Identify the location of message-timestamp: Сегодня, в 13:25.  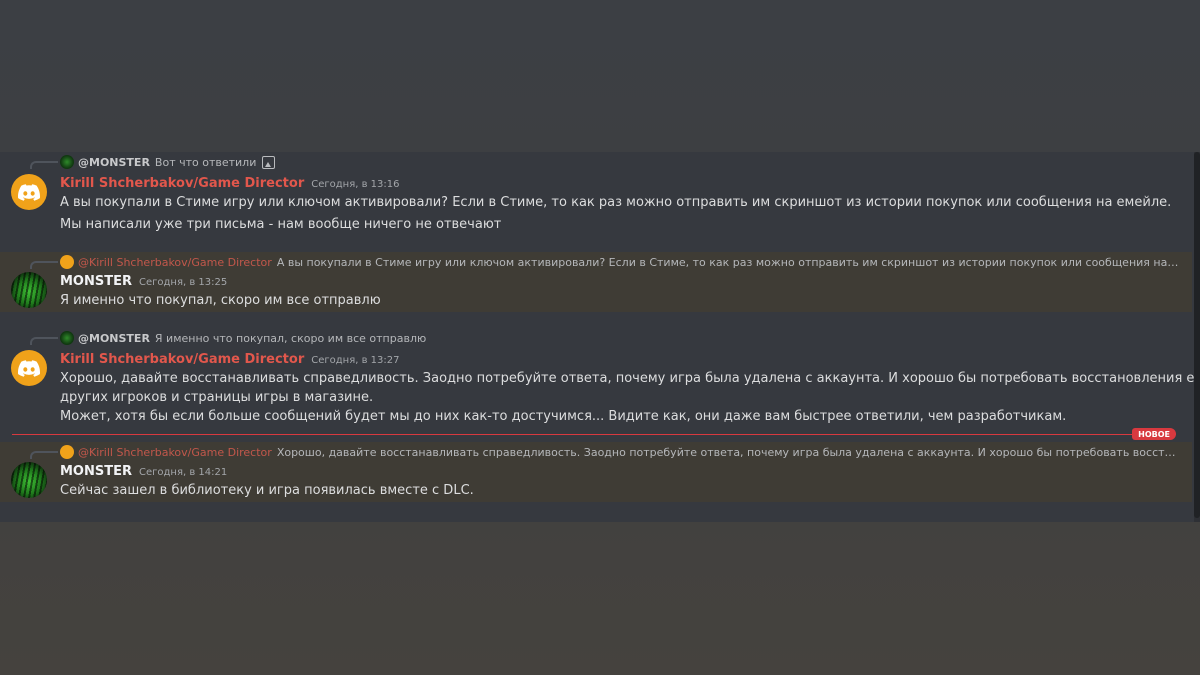
(183, 282).